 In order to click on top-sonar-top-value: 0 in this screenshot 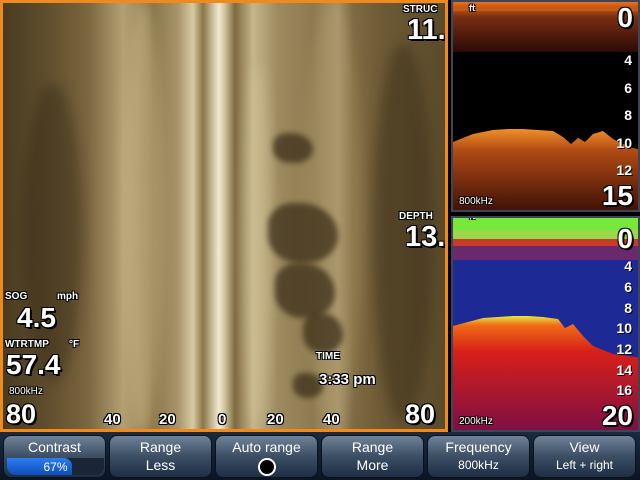, I will do `click(625, 17)`.